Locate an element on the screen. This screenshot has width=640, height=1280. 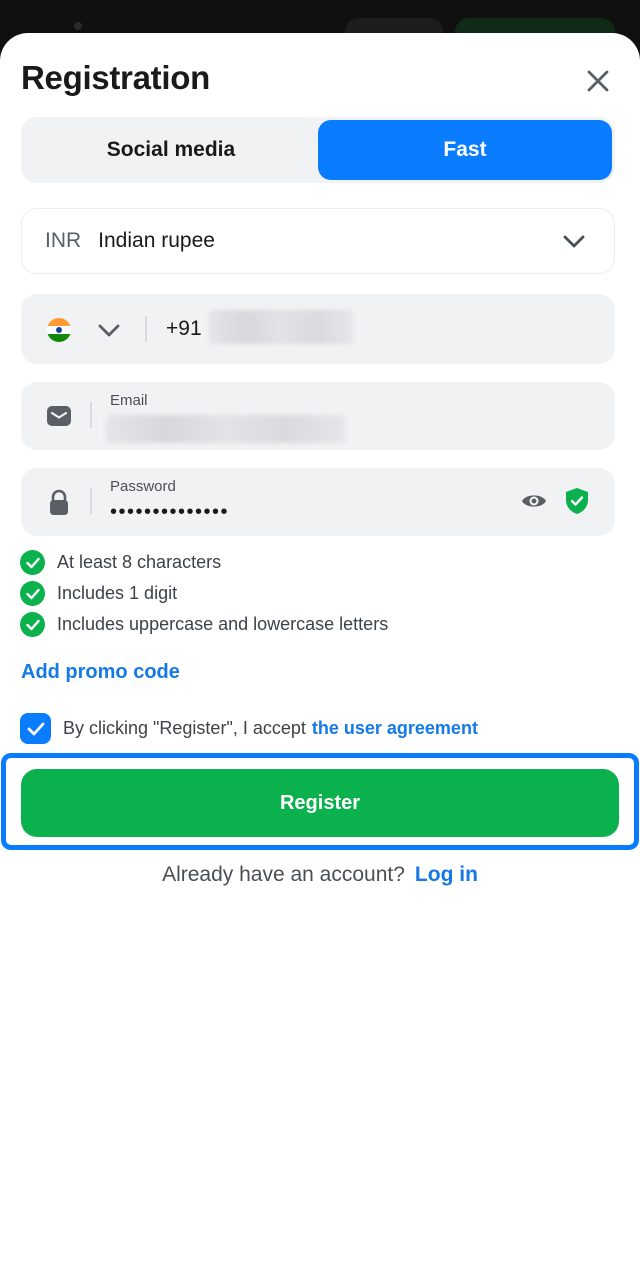
email-label: Email is located at coordinates (129, 400).